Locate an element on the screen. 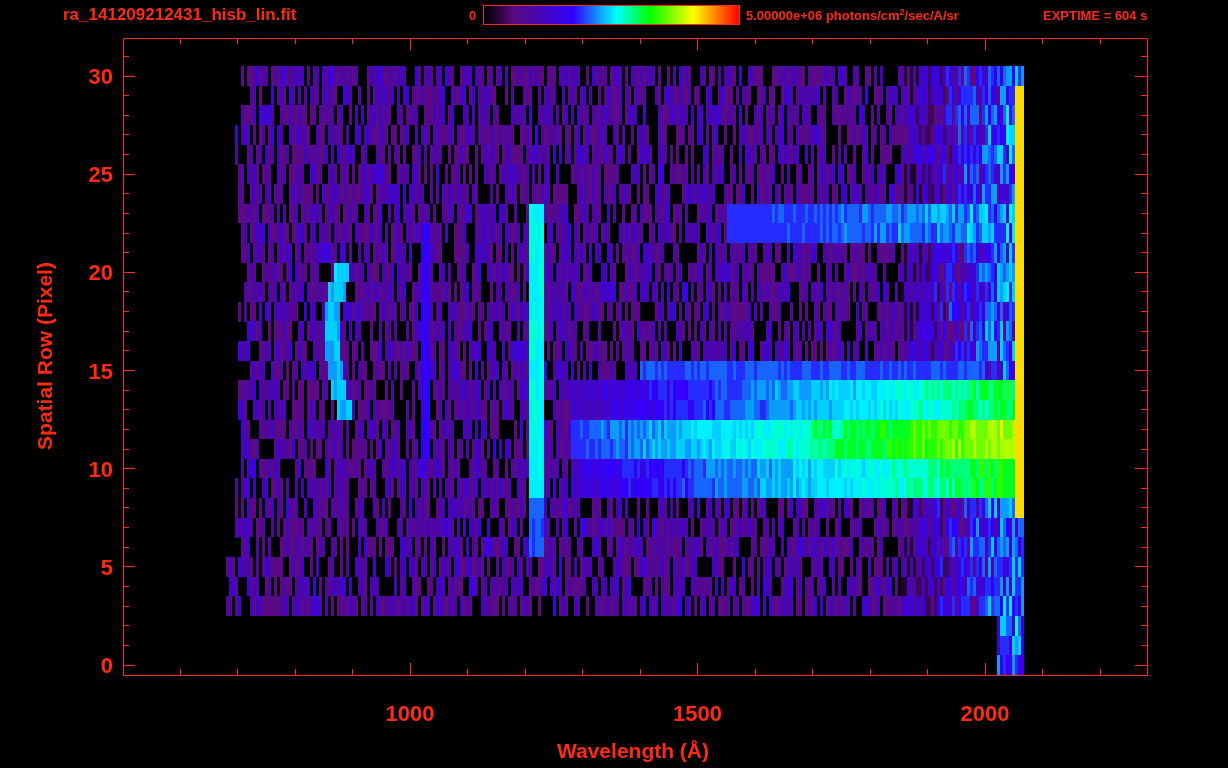 The width and height of the screenshot is (1228, 768). y-tick-label: 20 is located at coordinates (100, 273).